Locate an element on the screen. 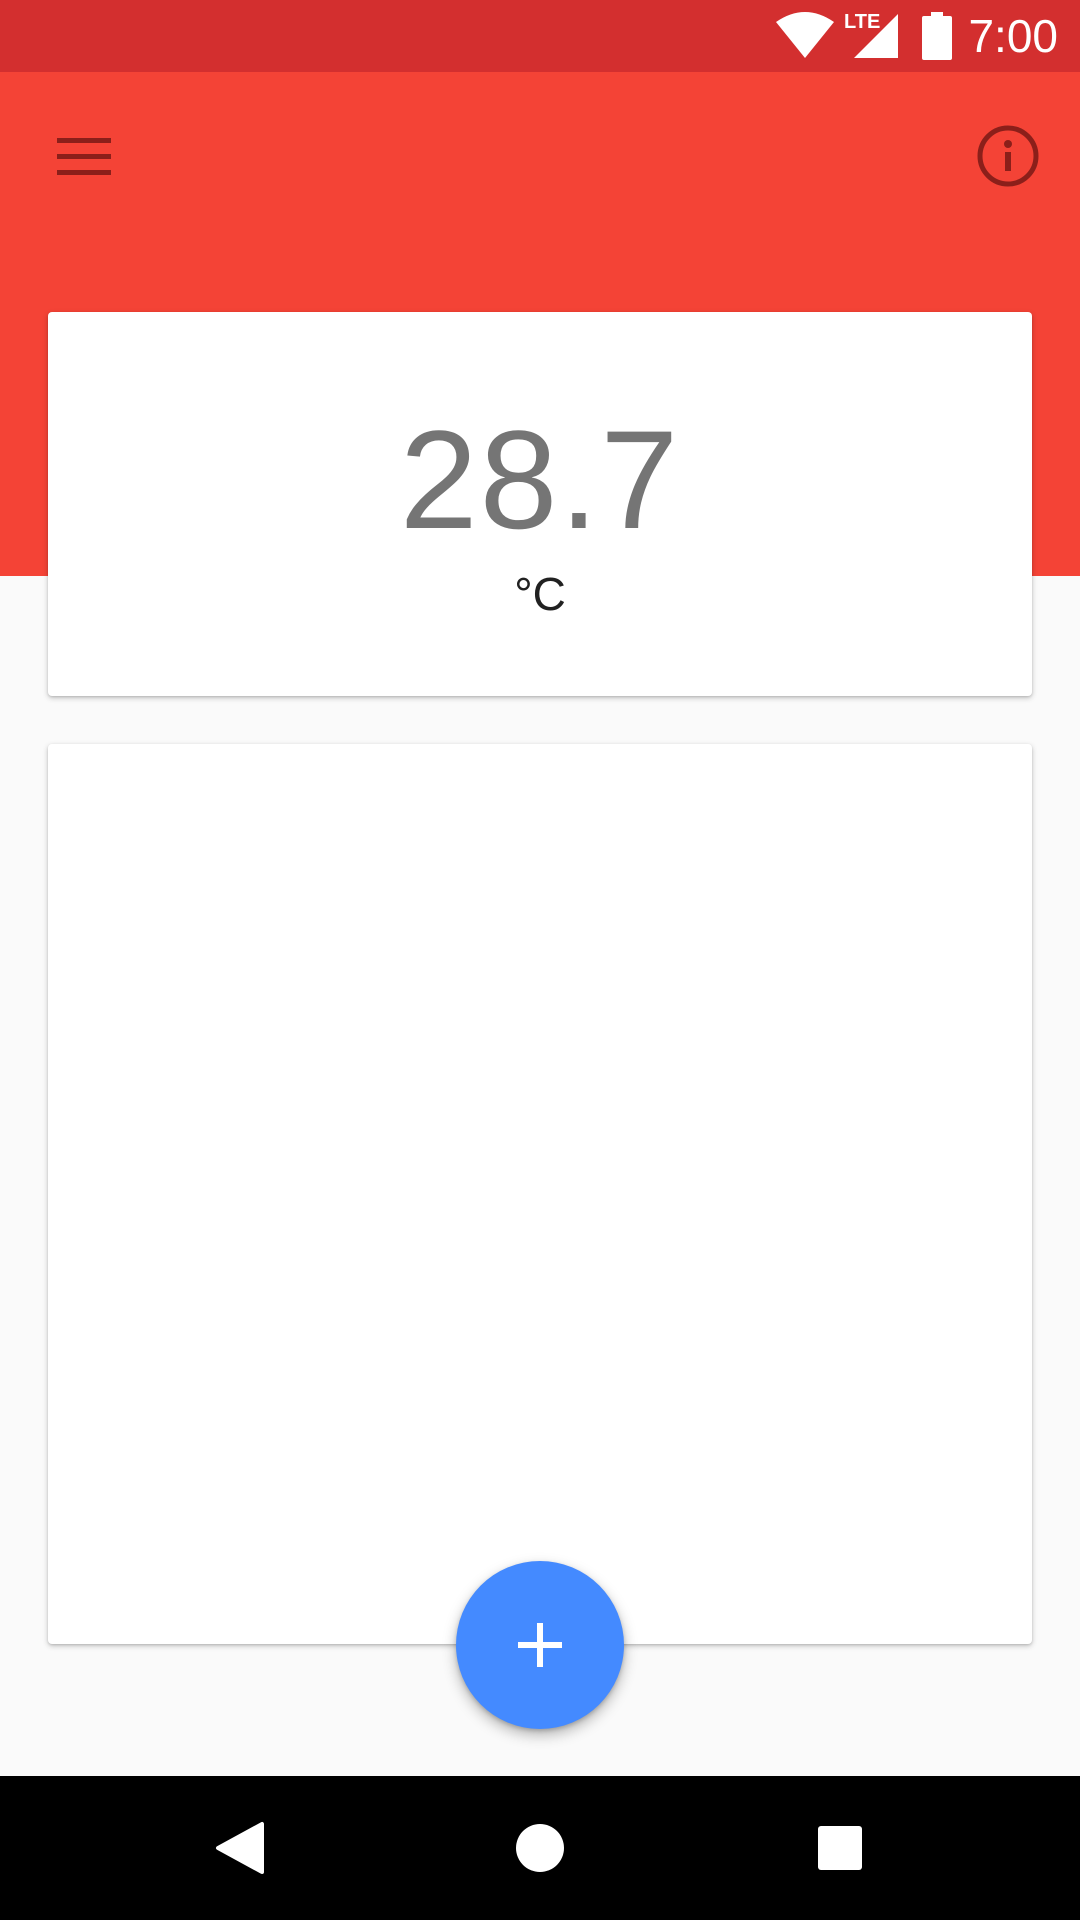 The width and height of the screenshot is (1080, 1920). menu-icon is located at coordinates (84, 170).